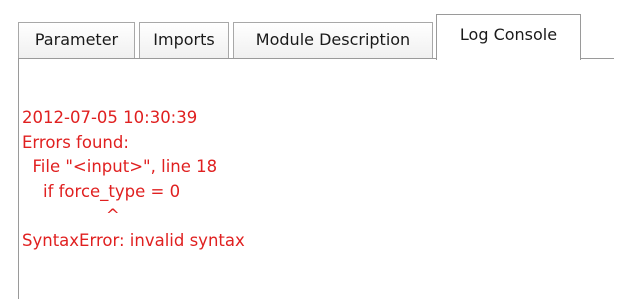  What do you see at coordinates (75, 142) in the screenshot?
I see `log-line-errors-found: Errors found:` at bounding box center [75, 142].